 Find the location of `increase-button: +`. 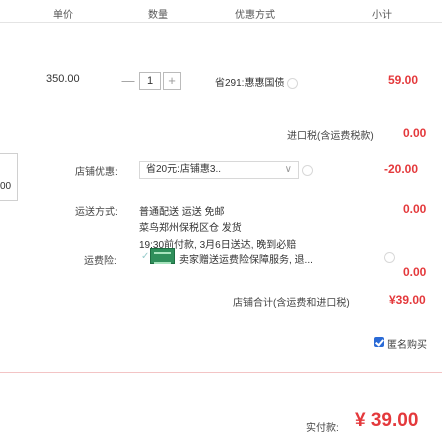

increase-button: + is located at coordinates (172, 81).